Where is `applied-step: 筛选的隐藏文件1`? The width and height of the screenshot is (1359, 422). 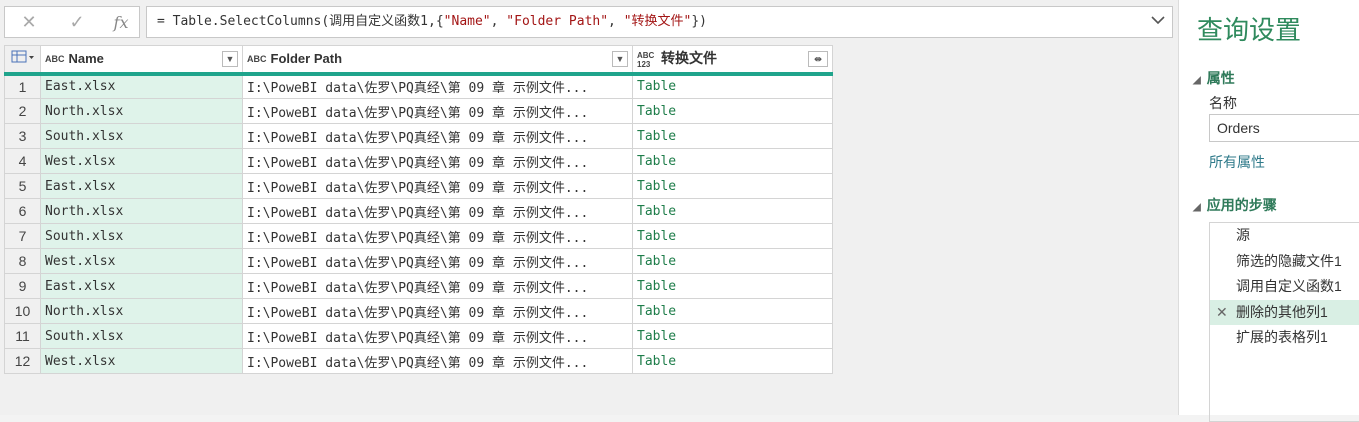
applied-step: 筛选的隐藏文件1 is located at coordinates (1284, 262).